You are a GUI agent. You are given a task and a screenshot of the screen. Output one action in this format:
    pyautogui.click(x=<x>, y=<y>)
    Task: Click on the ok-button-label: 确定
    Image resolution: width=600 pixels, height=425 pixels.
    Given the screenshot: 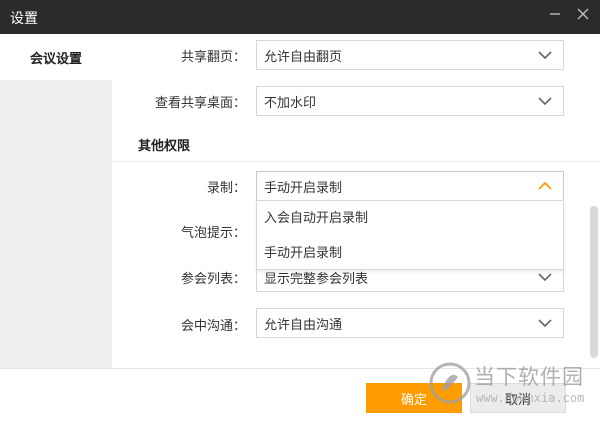 What is the action you would take?
    pyautogui.click(x=413, y=400)
    